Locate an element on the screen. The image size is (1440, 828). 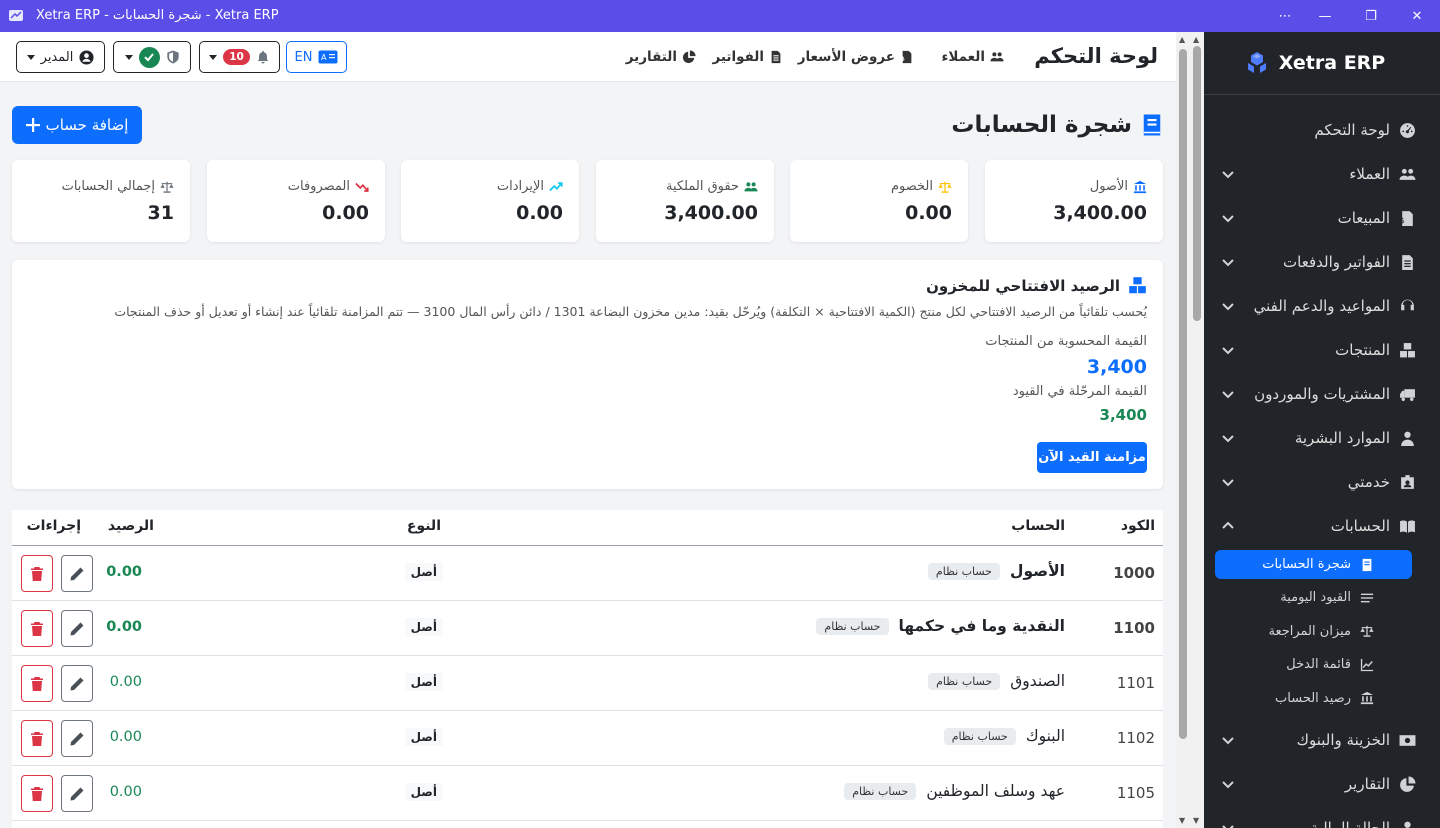
sidebar-scrollbar: ▲ ▼ is located at coordinates (1197, 430).